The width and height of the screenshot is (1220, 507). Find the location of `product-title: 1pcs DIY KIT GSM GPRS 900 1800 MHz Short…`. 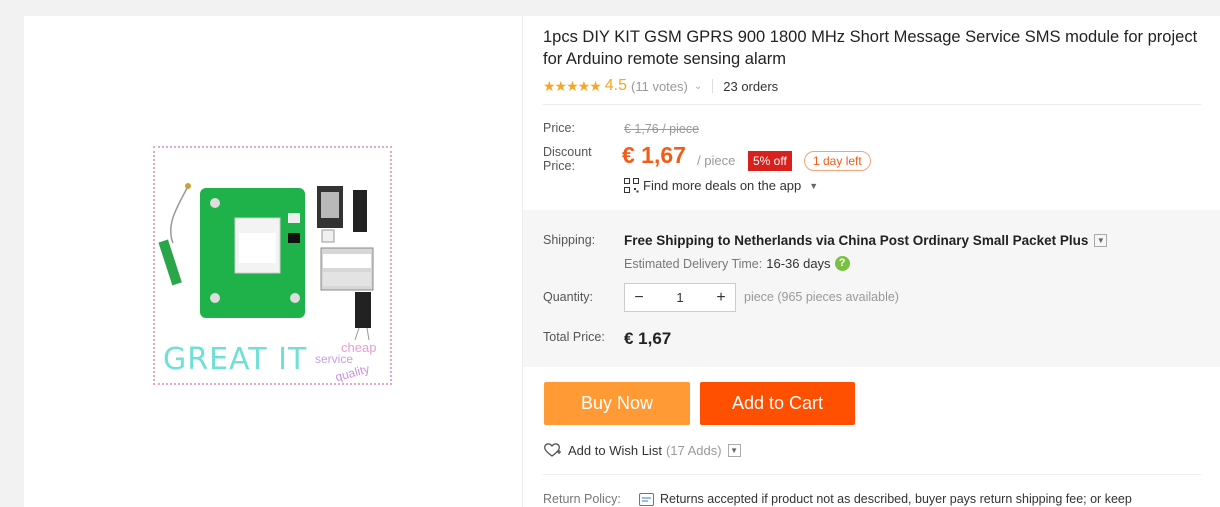

product-title: 1pcs DIY KIT GSM GPRS 900 1800 MHz Short… is located at coordinates (870, 48).